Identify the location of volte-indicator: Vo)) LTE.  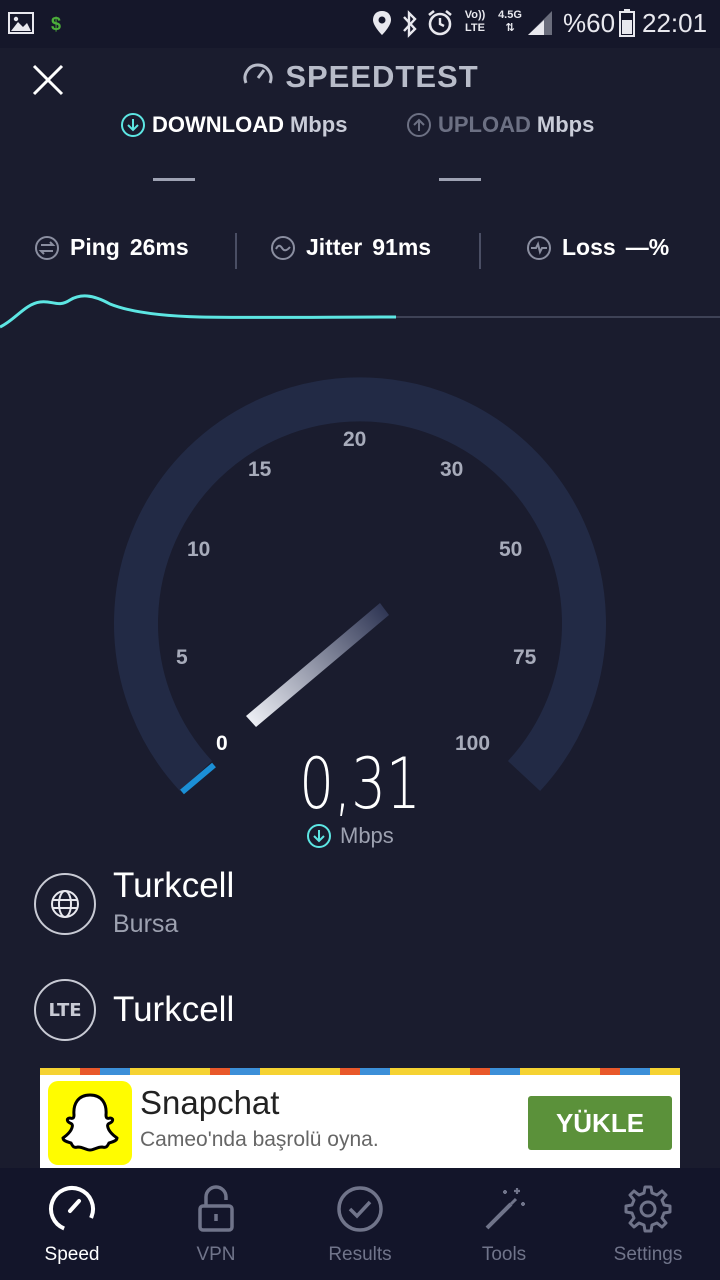
(475, 21).